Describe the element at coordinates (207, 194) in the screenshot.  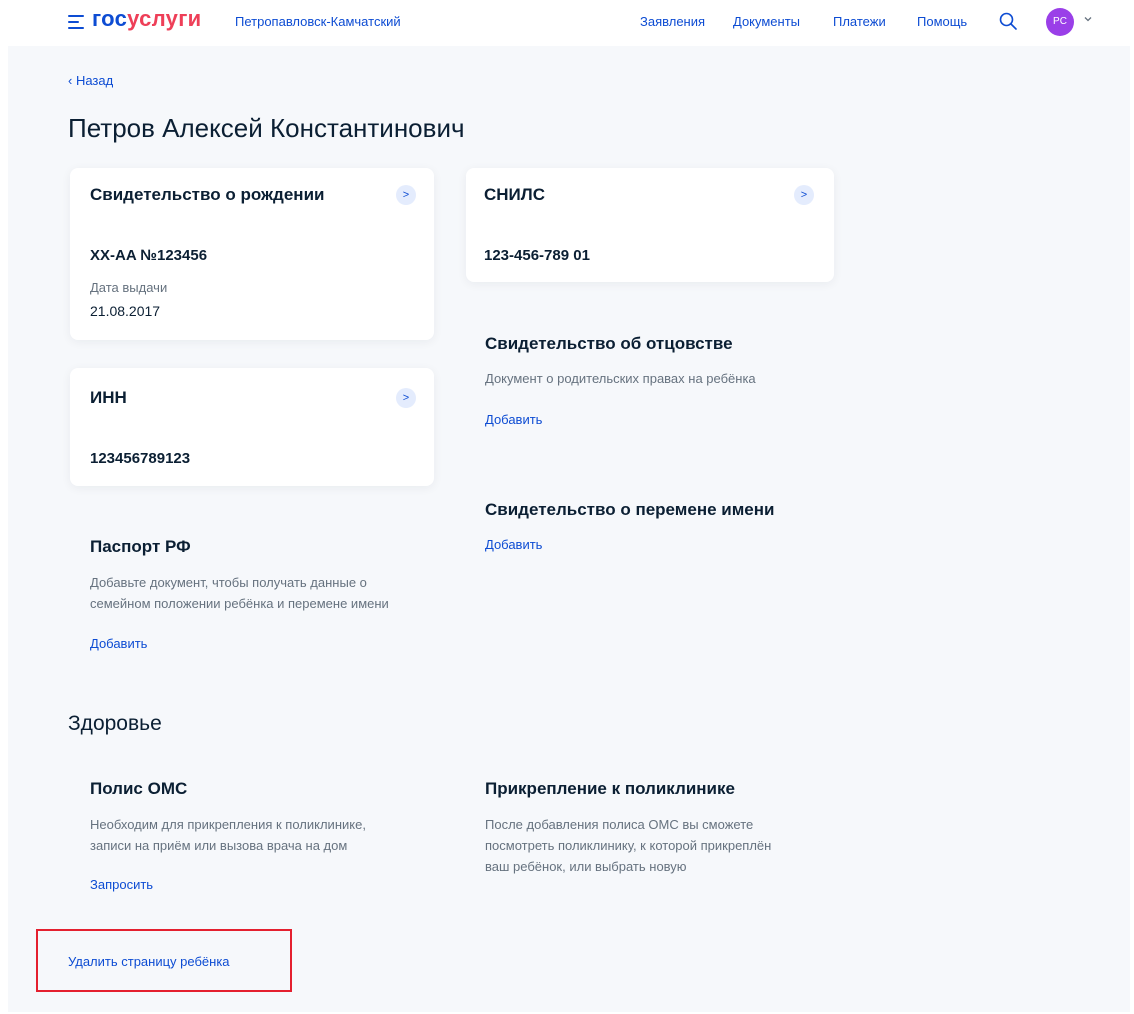
I see `birth-certificate-title: Свидетельство о рождении` at that location.